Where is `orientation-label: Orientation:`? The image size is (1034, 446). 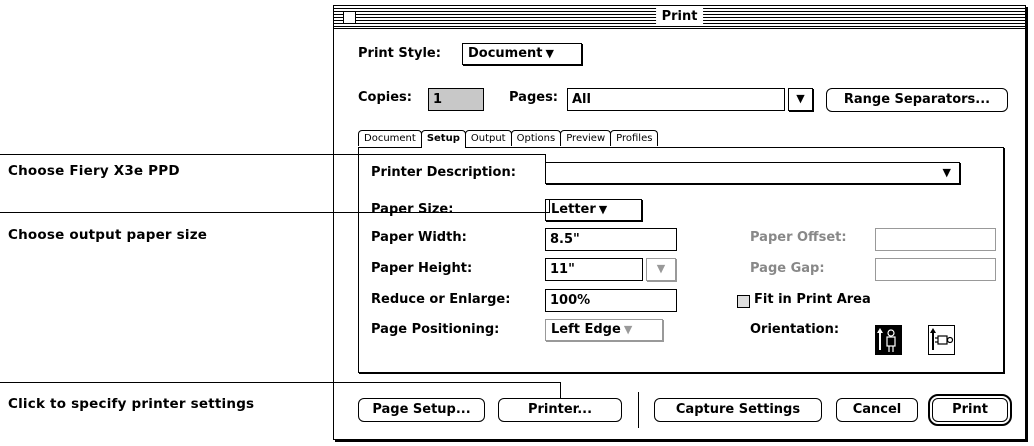 orientation-label: Orientation: is located at coordinates (795, 329).